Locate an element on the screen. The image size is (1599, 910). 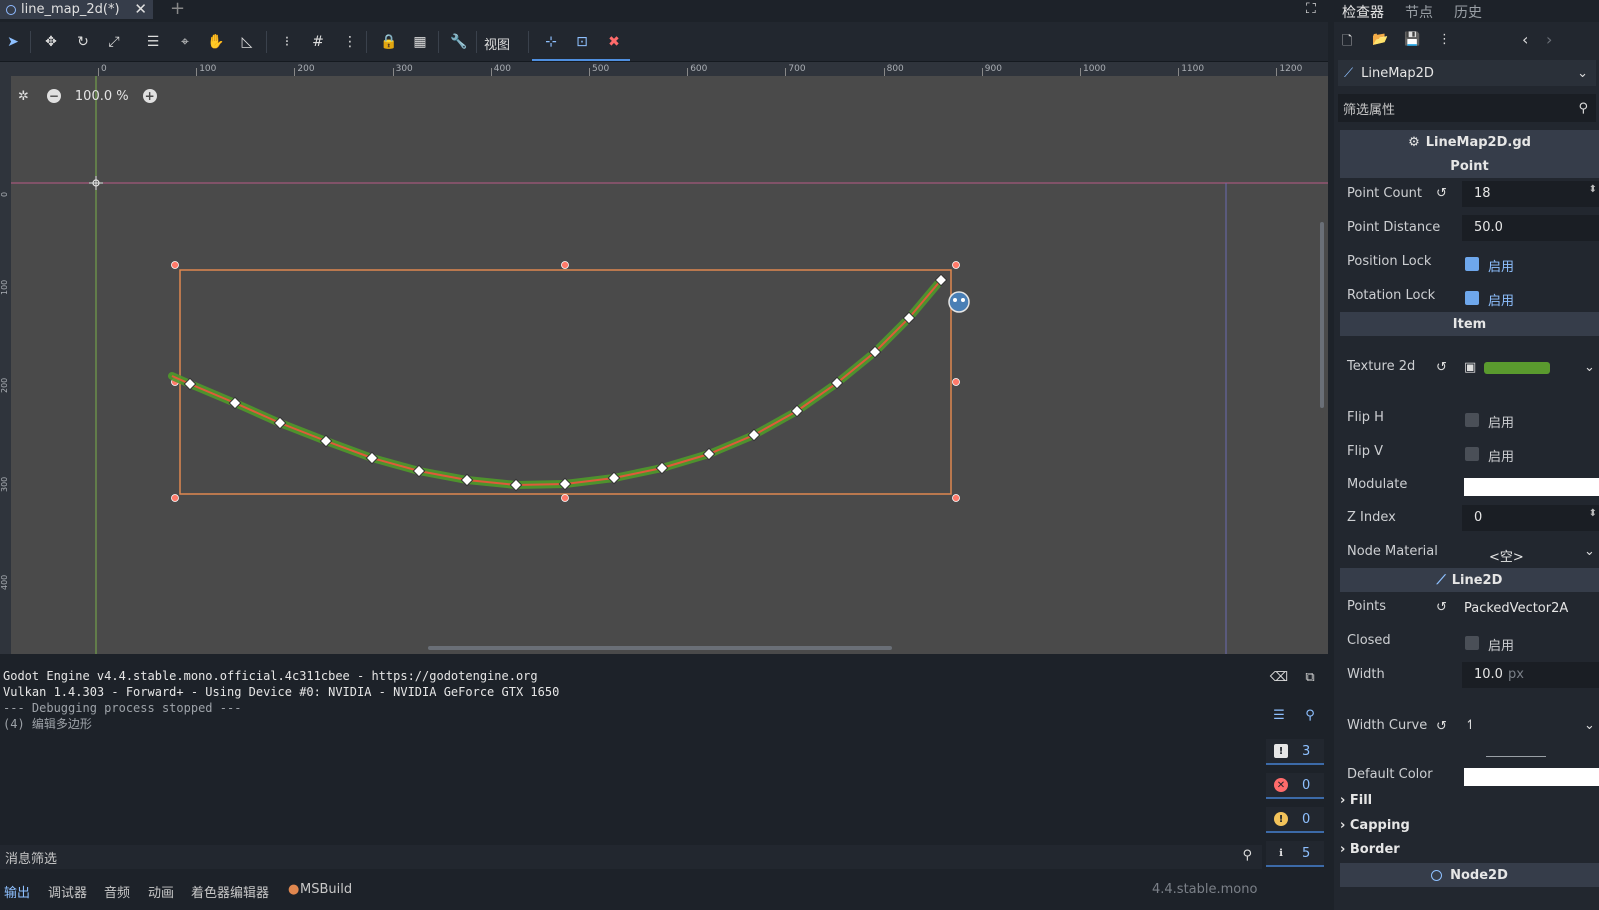
errors-filter: ✕ 0 is located at coordinates (1295, 786).